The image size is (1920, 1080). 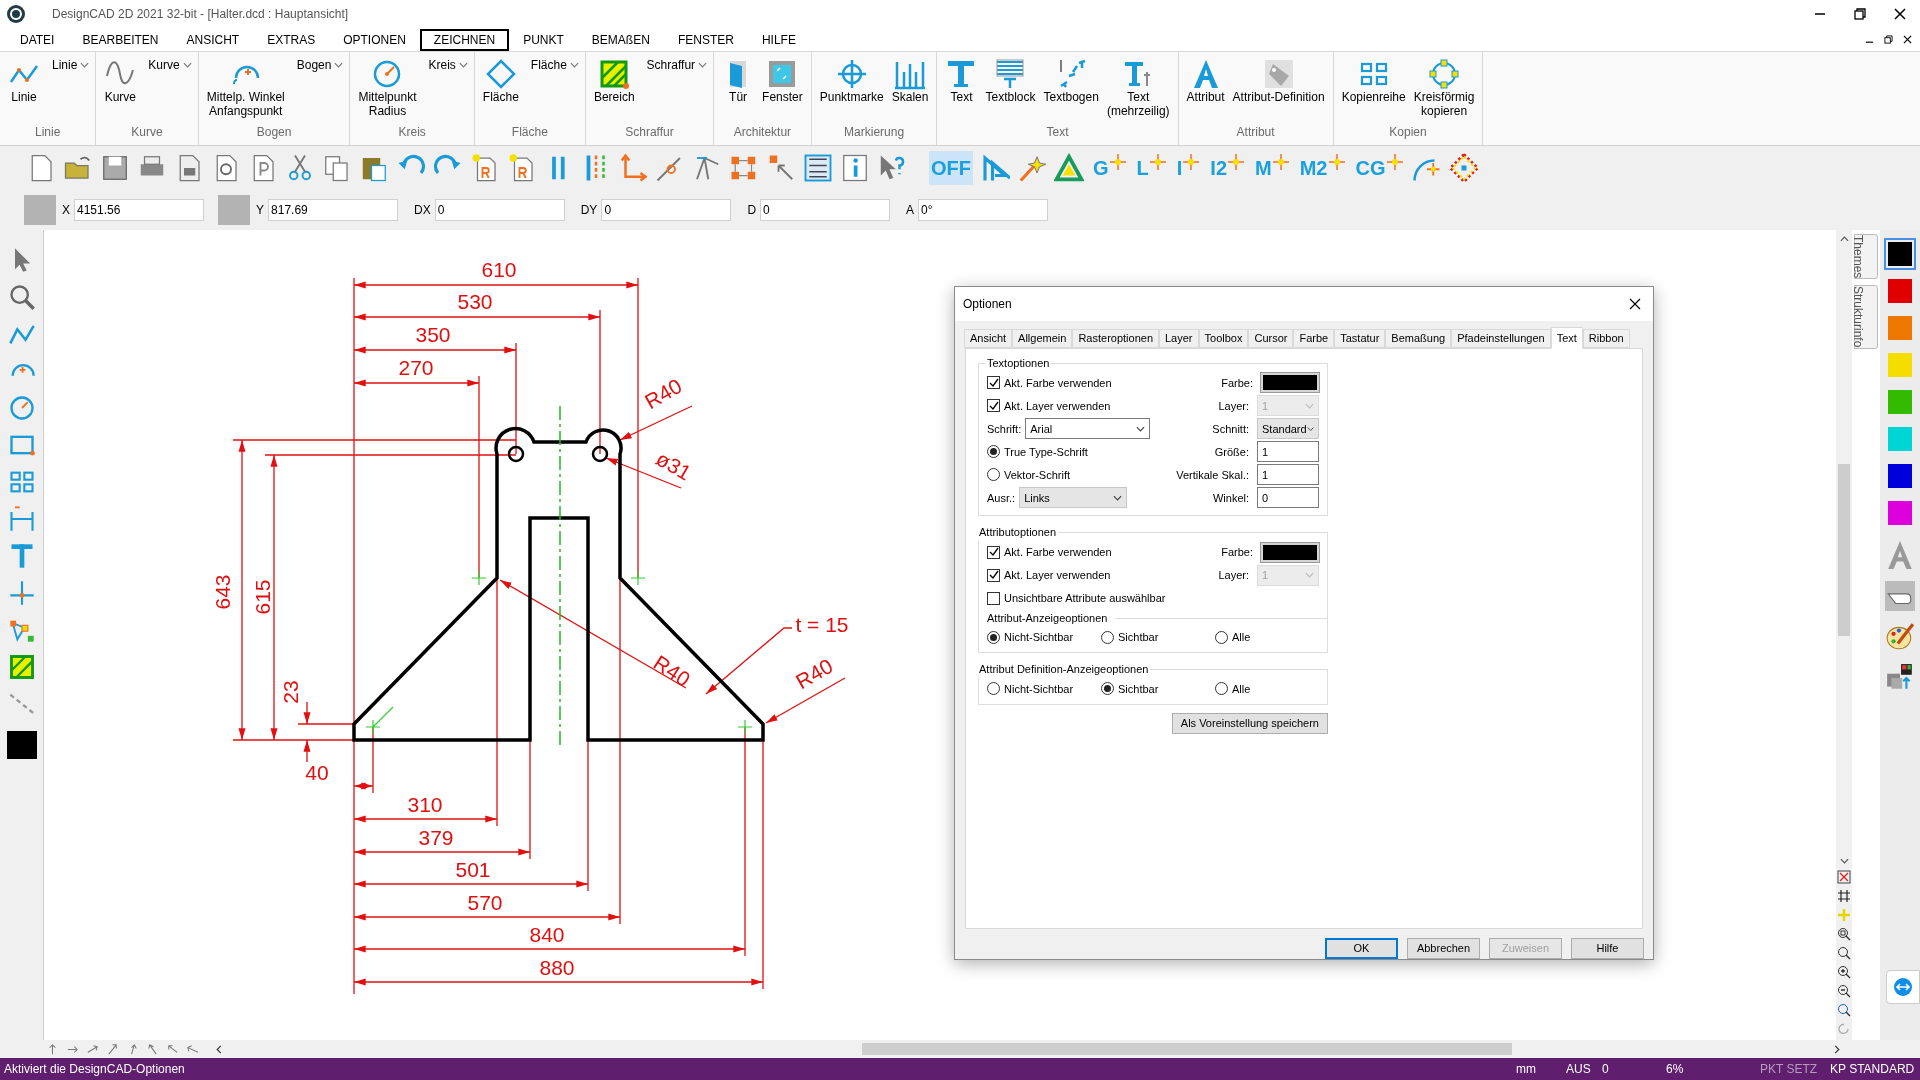 What do you see at coordinates (1844, 1010) in the screenshot?
I see `zoom-previous-icon` at bounding box center [1844, 1010].